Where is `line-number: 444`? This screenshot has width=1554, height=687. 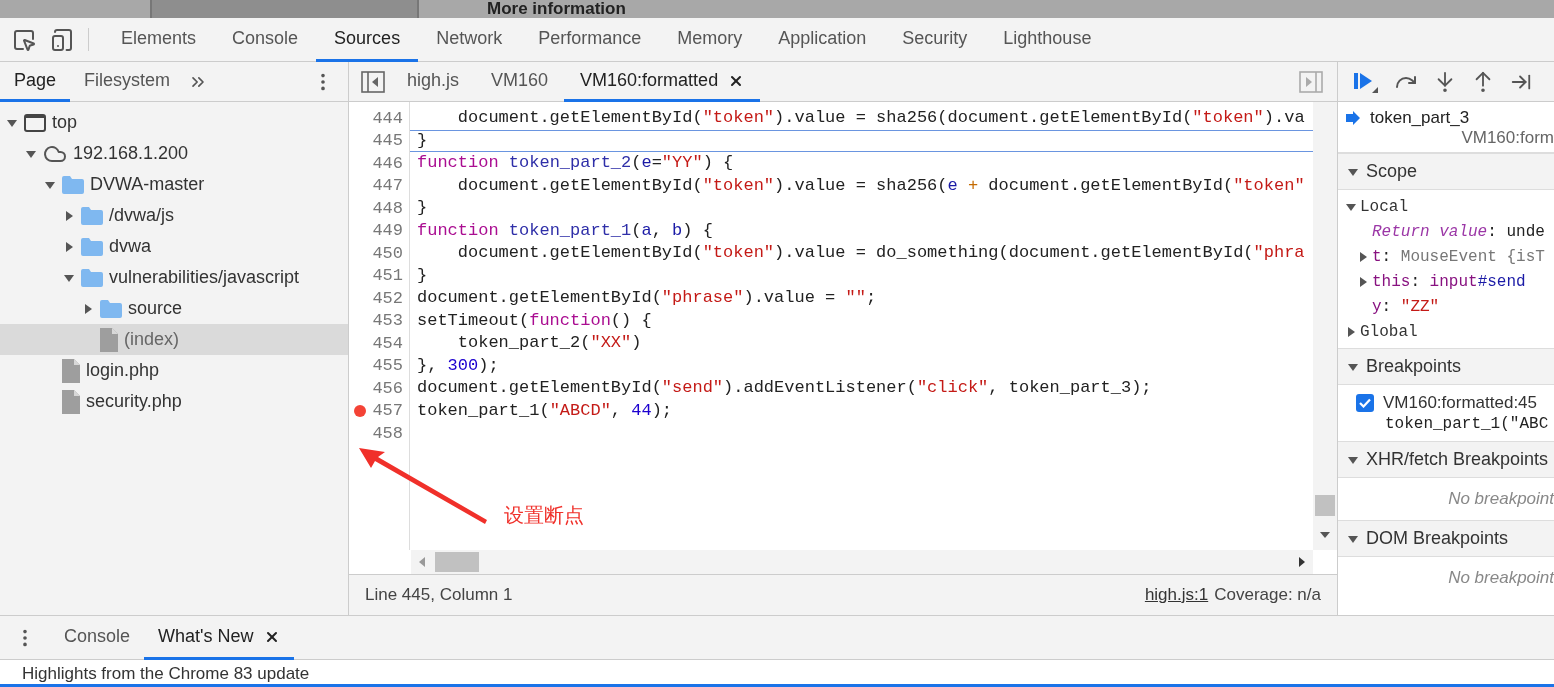 line-number: 444 is located at coordinates (387, 118).